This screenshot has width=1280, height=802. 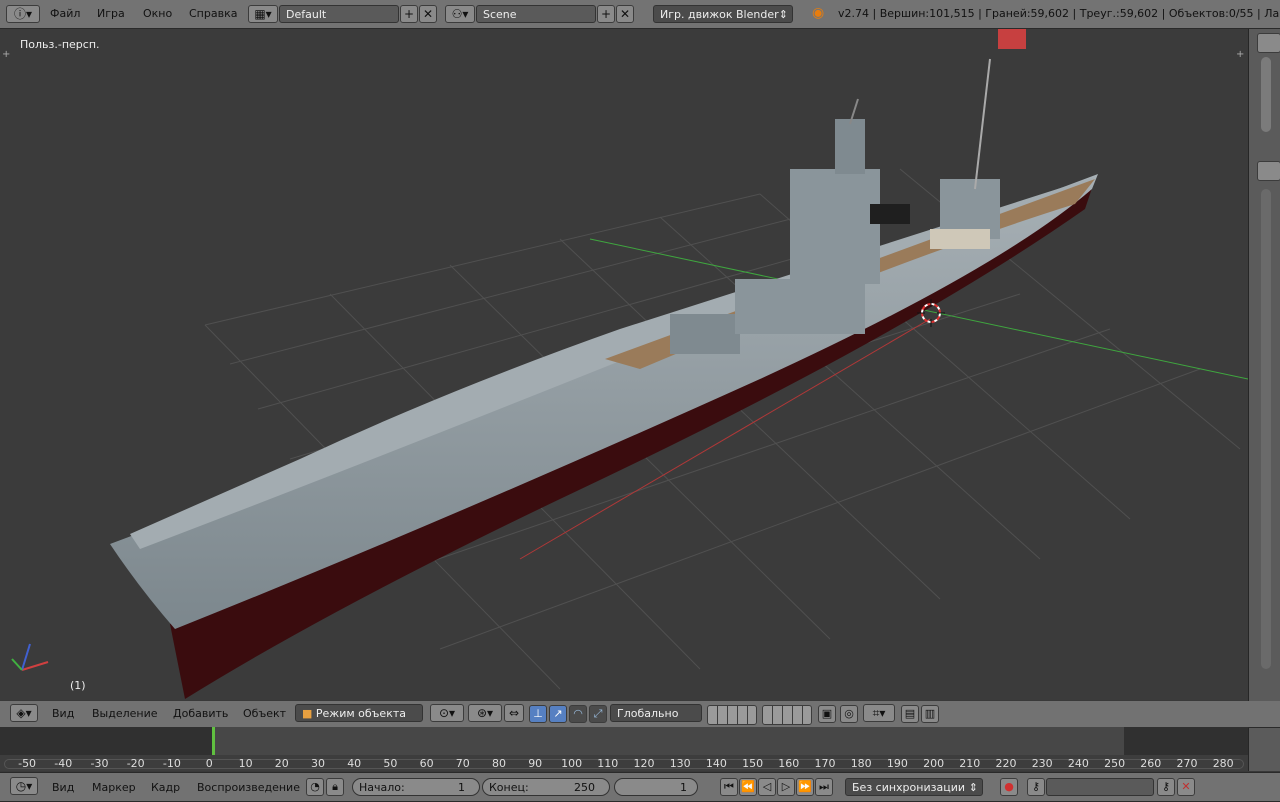 What do you see at coordinates (656, 787) in the screenshot?
I see `current-frame-field: 1` at bounding box center [656, 787].